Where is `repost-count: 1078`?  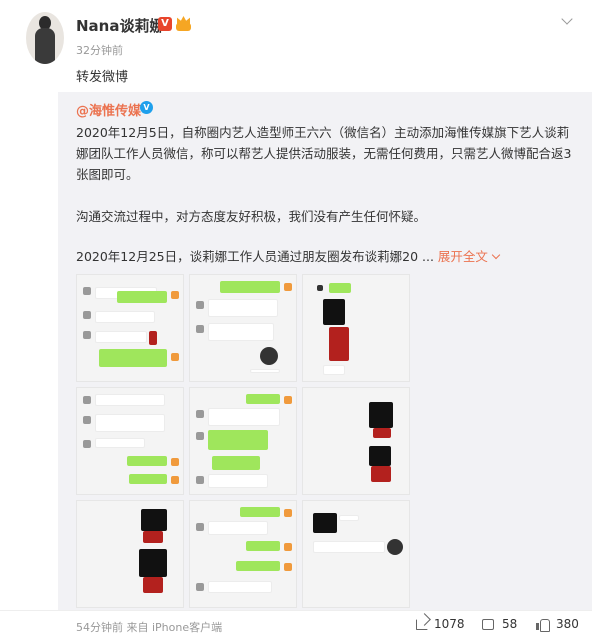 repost-count: 1078 is located at coordinates (449, 624).